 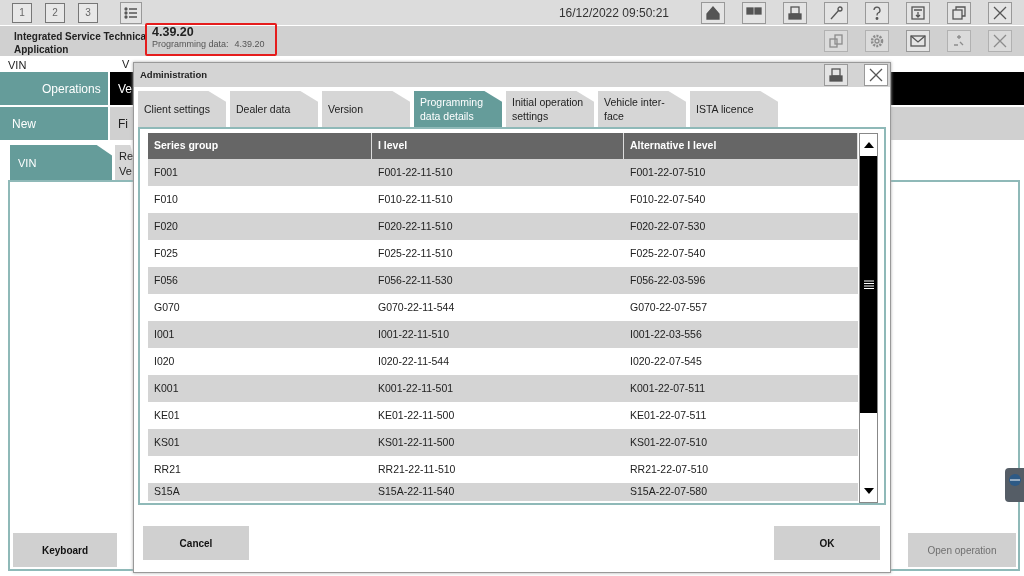 What do you see at coordinates (167, 492) in the screenshot?
I see `table-cell-text: S15A` at bounding box center [167, 492].